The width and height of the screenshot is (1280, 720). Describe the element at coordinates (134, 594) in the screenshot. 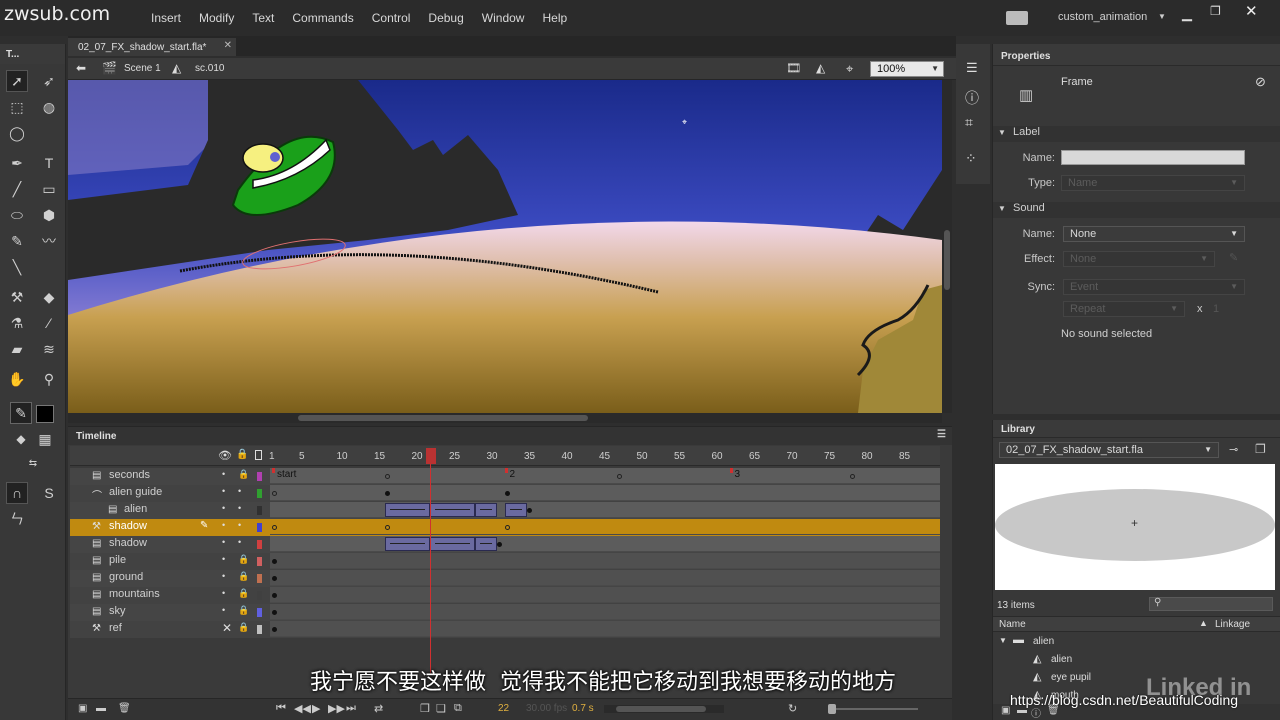

I see `layer-name: mountains` at that location.